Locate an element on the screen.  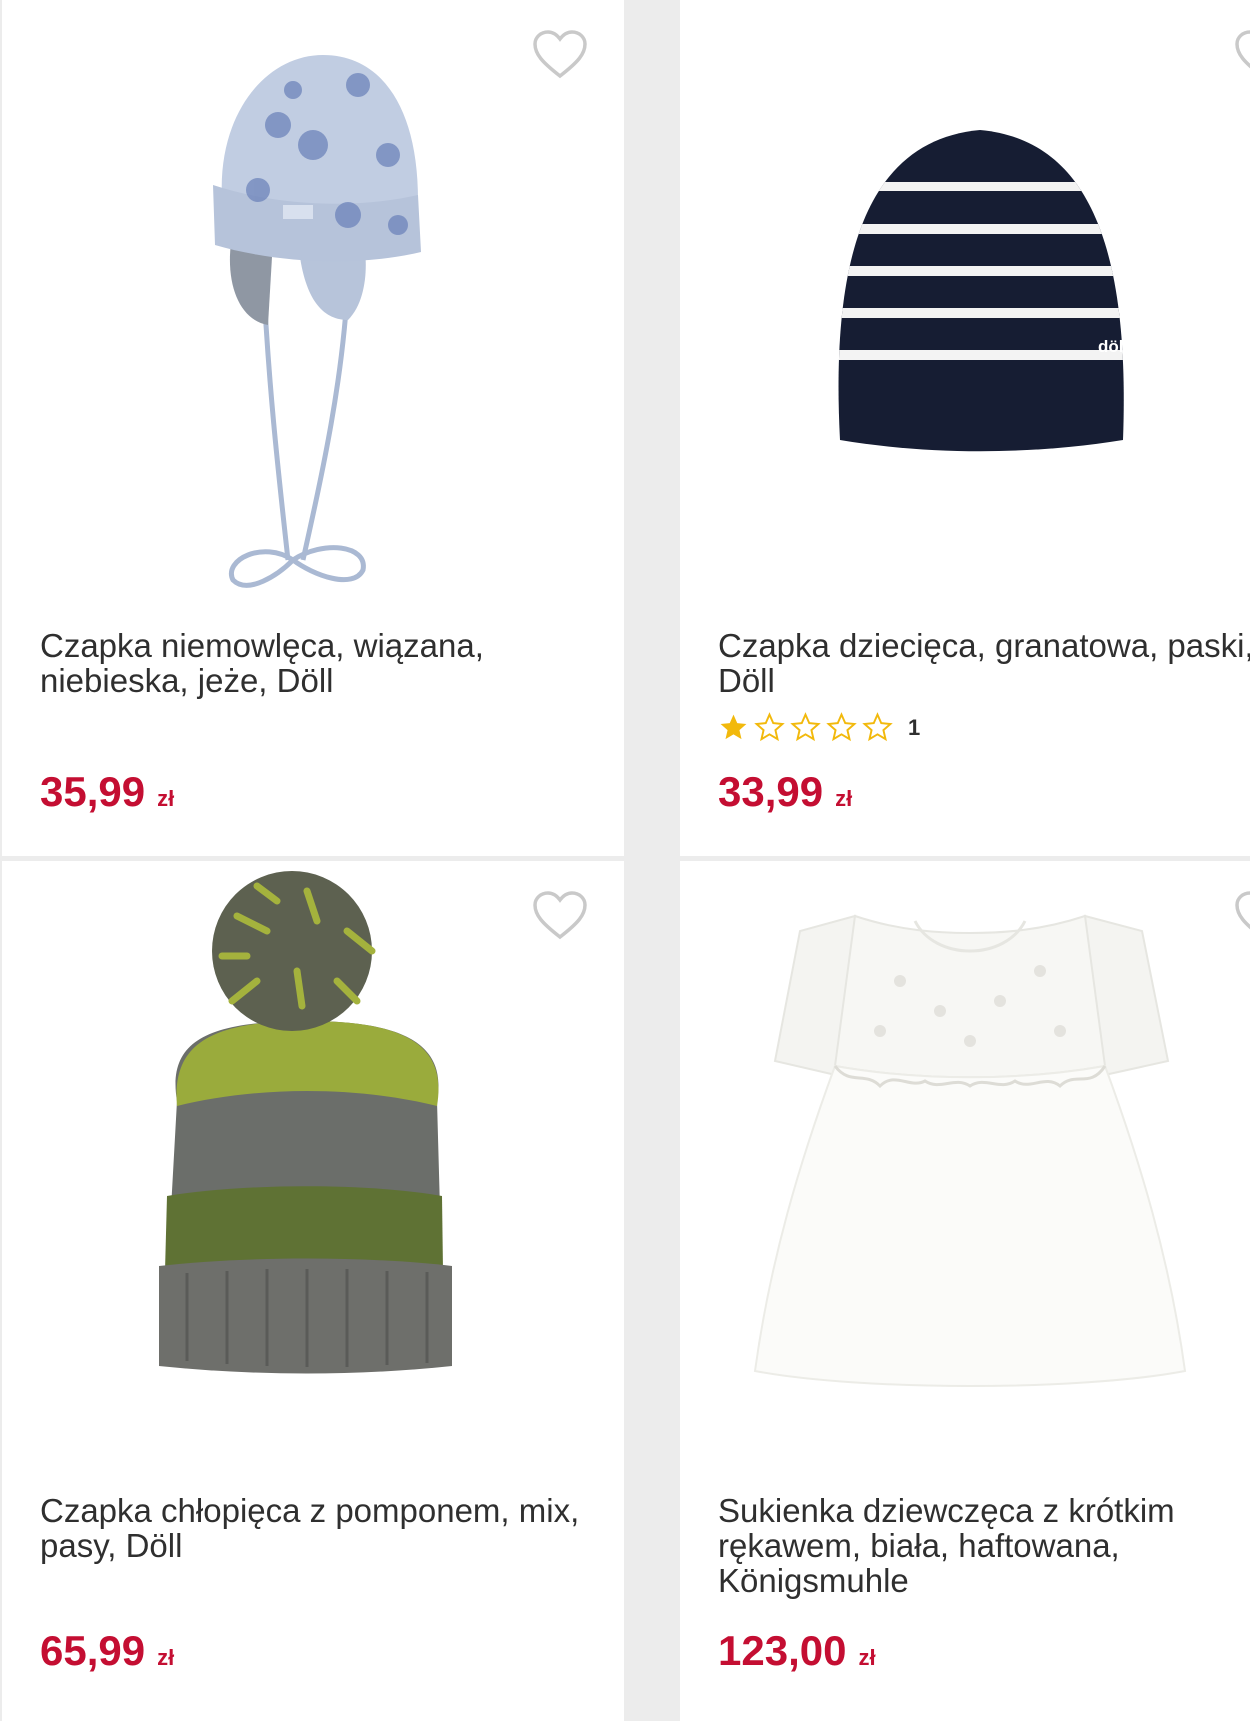
product-price: 65,99 zł is located at coordinates (107, 1651).